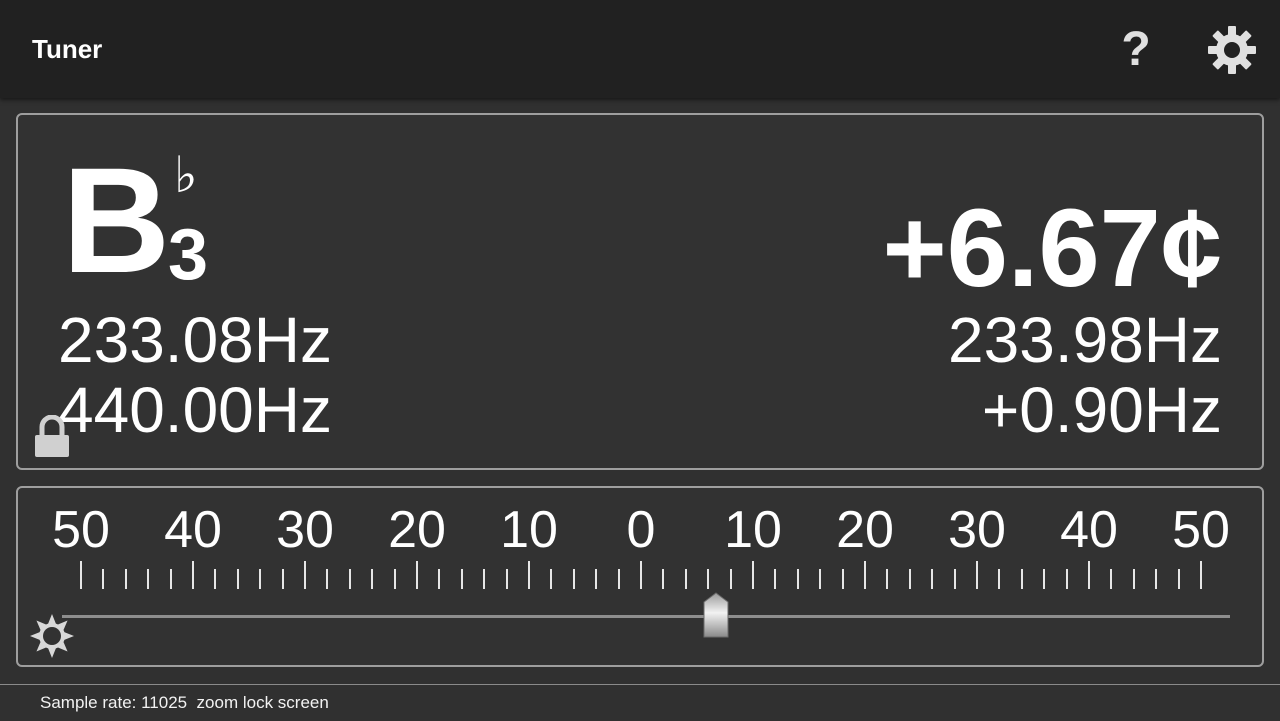  I want to click on sun-icon, so click(52, 636).